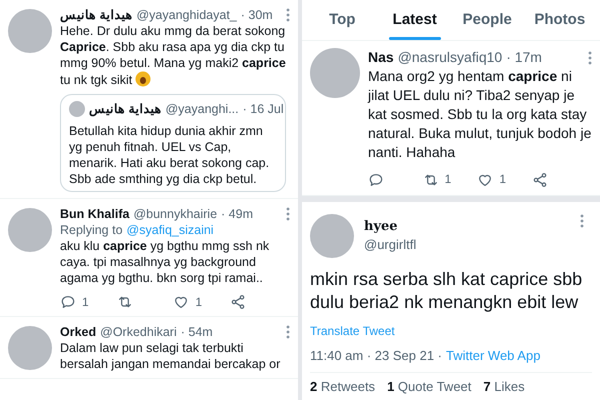 This screenshot has width=600, height=400. I want to click on user-handle: @yayanghidayat_, so click(186, 15).